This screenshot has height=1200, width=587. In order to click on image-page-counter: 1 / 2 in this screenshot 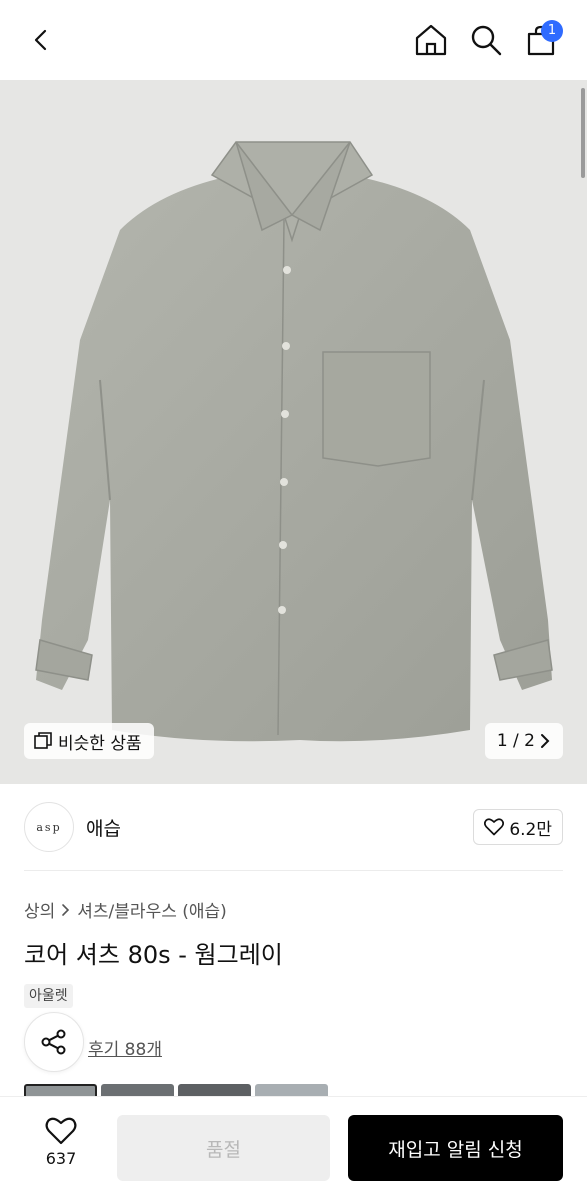, I will do `click(515, 741)`.